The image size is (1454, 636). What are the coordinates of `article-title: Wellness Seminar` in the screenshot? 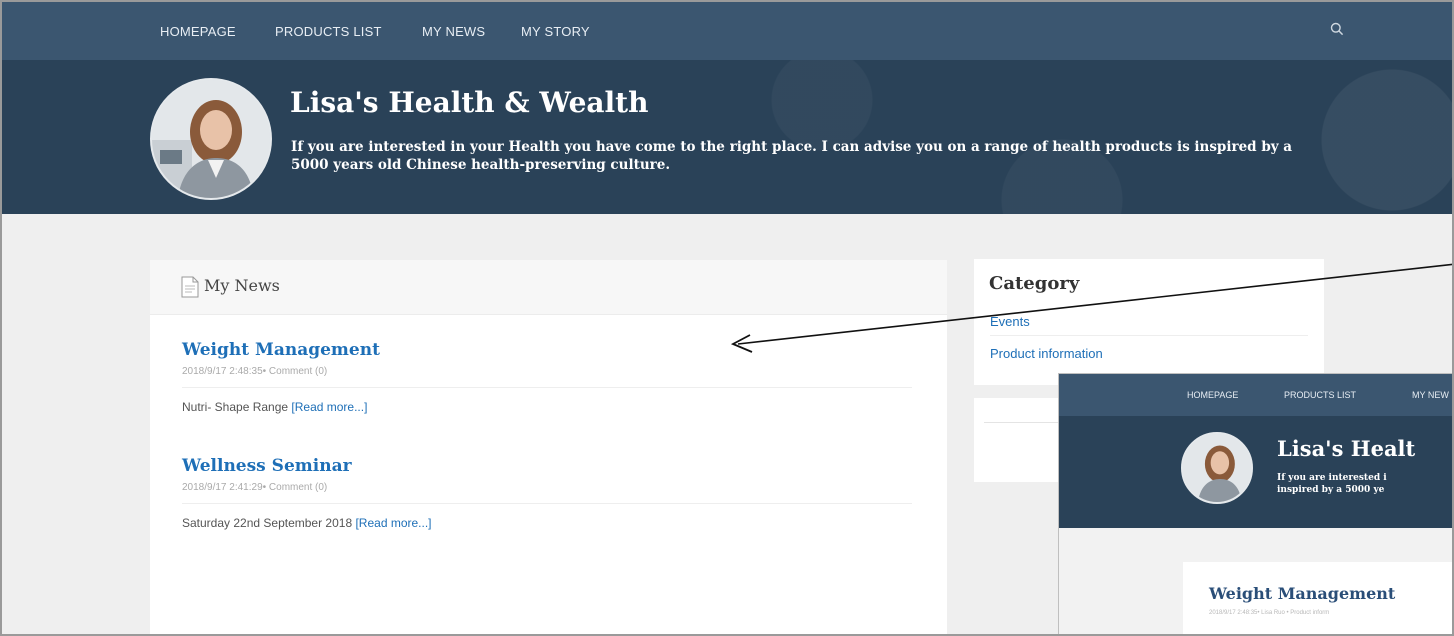 It's located at (547, 466).